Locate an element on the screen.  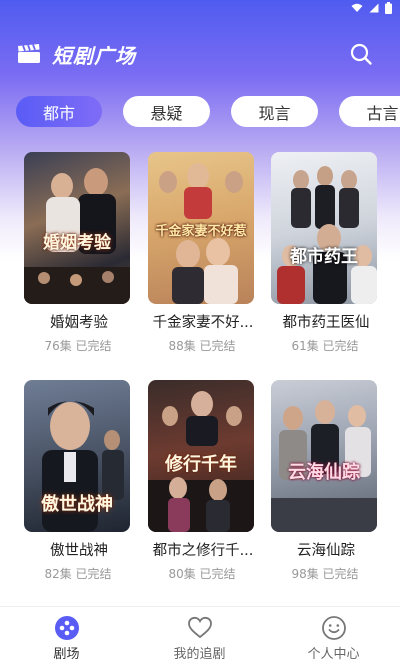
heart-icon is located at coordinates (199, 627).